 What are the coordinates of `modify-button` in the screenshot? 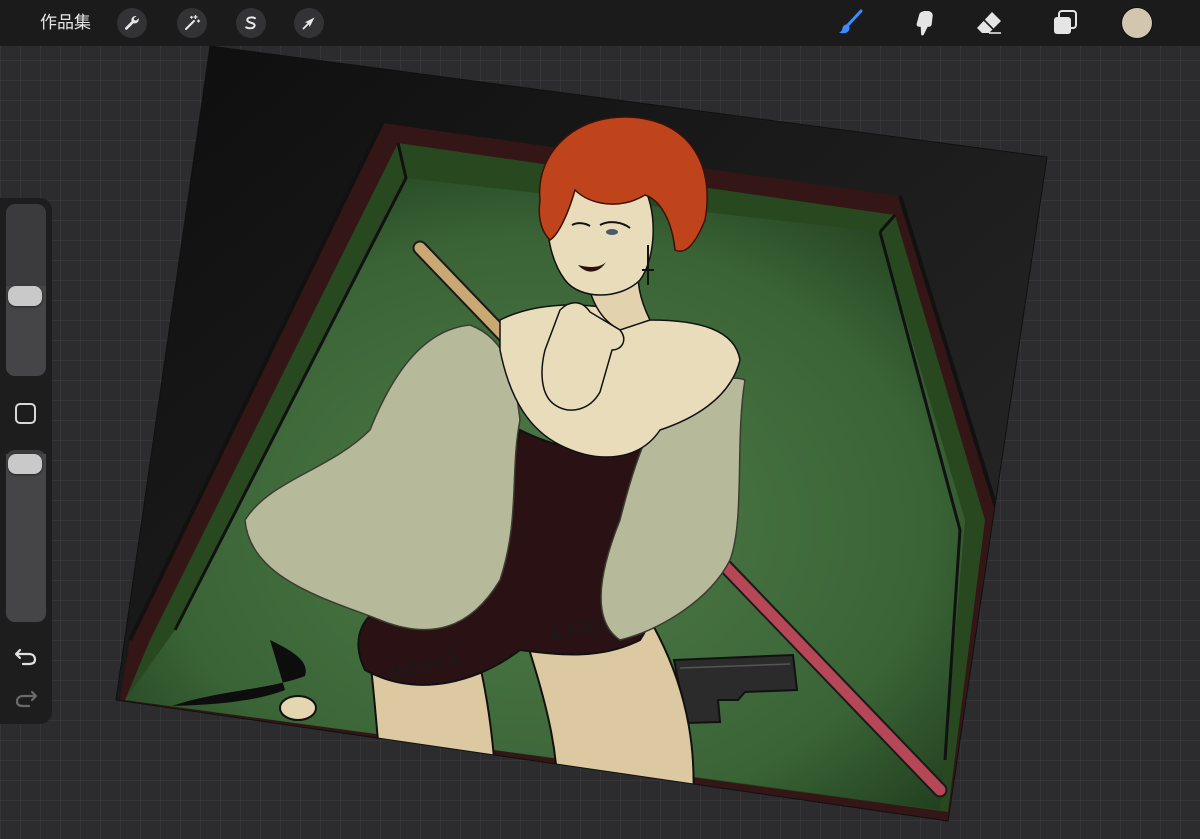 It's located at (25, 413).